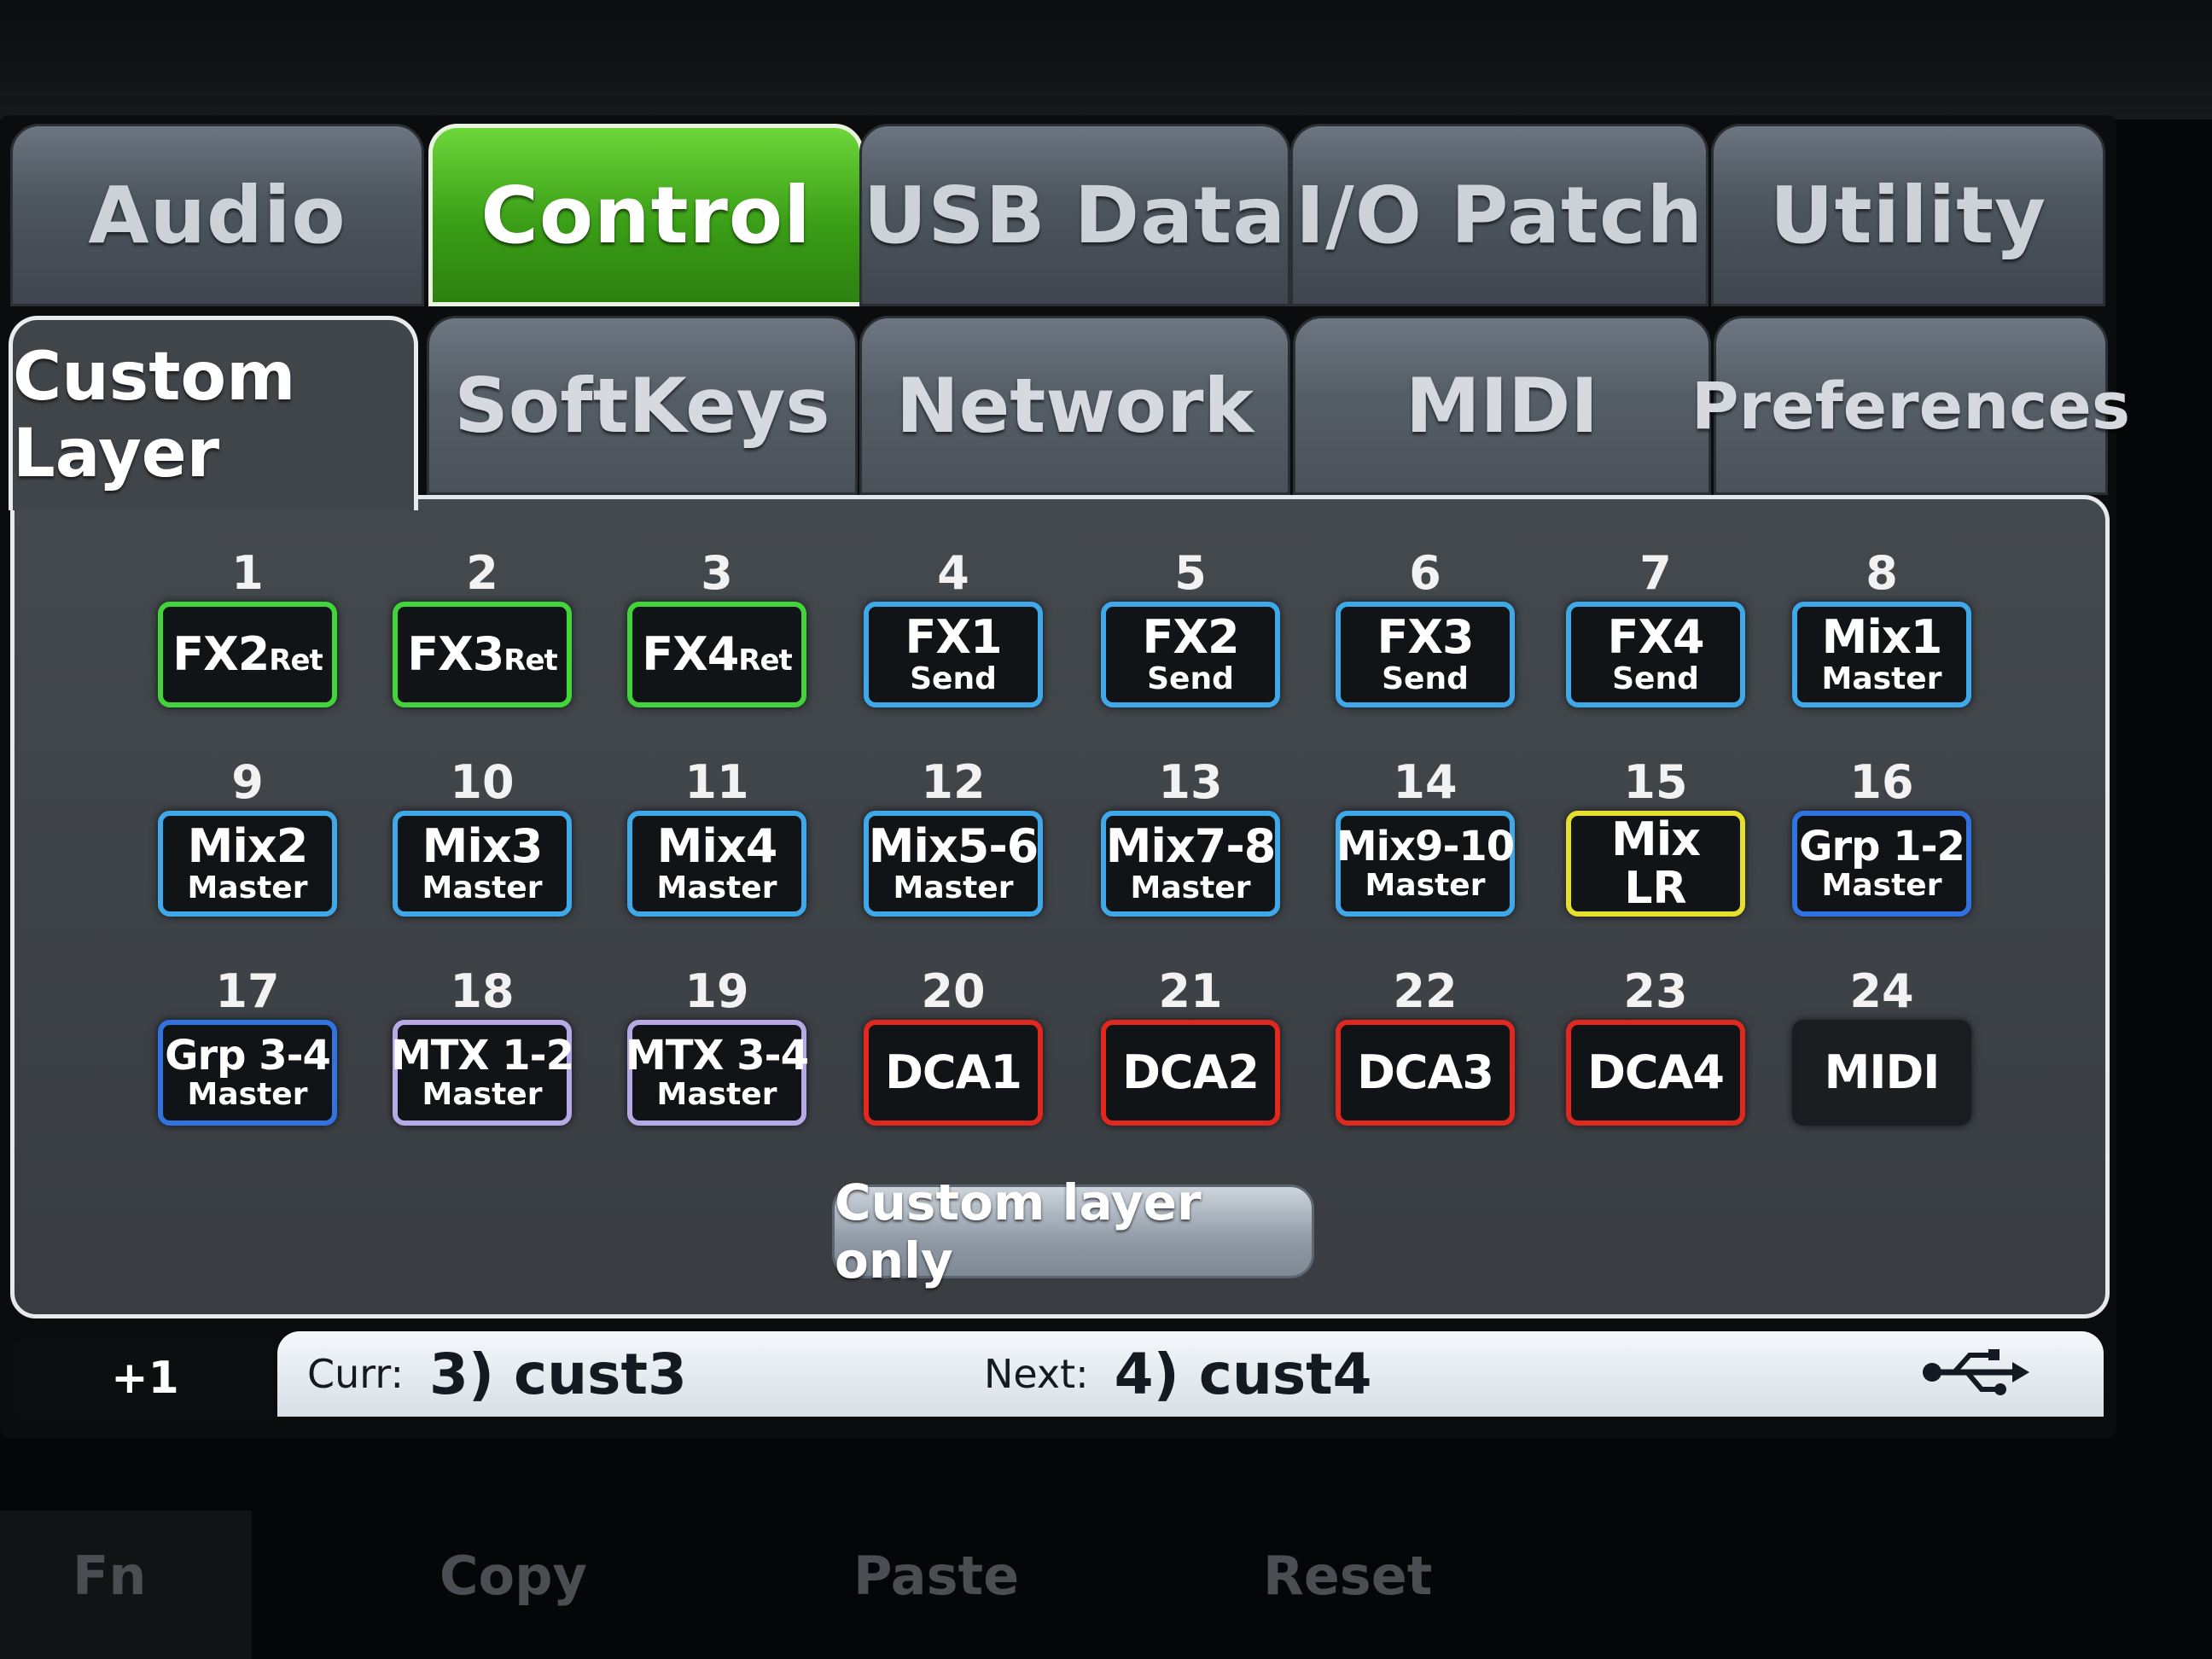  What do you see at coordinates (717, 1056) in the screenshot?
I see `slot-key-main: MTX 3-4` at bounding box center [717, 1056].